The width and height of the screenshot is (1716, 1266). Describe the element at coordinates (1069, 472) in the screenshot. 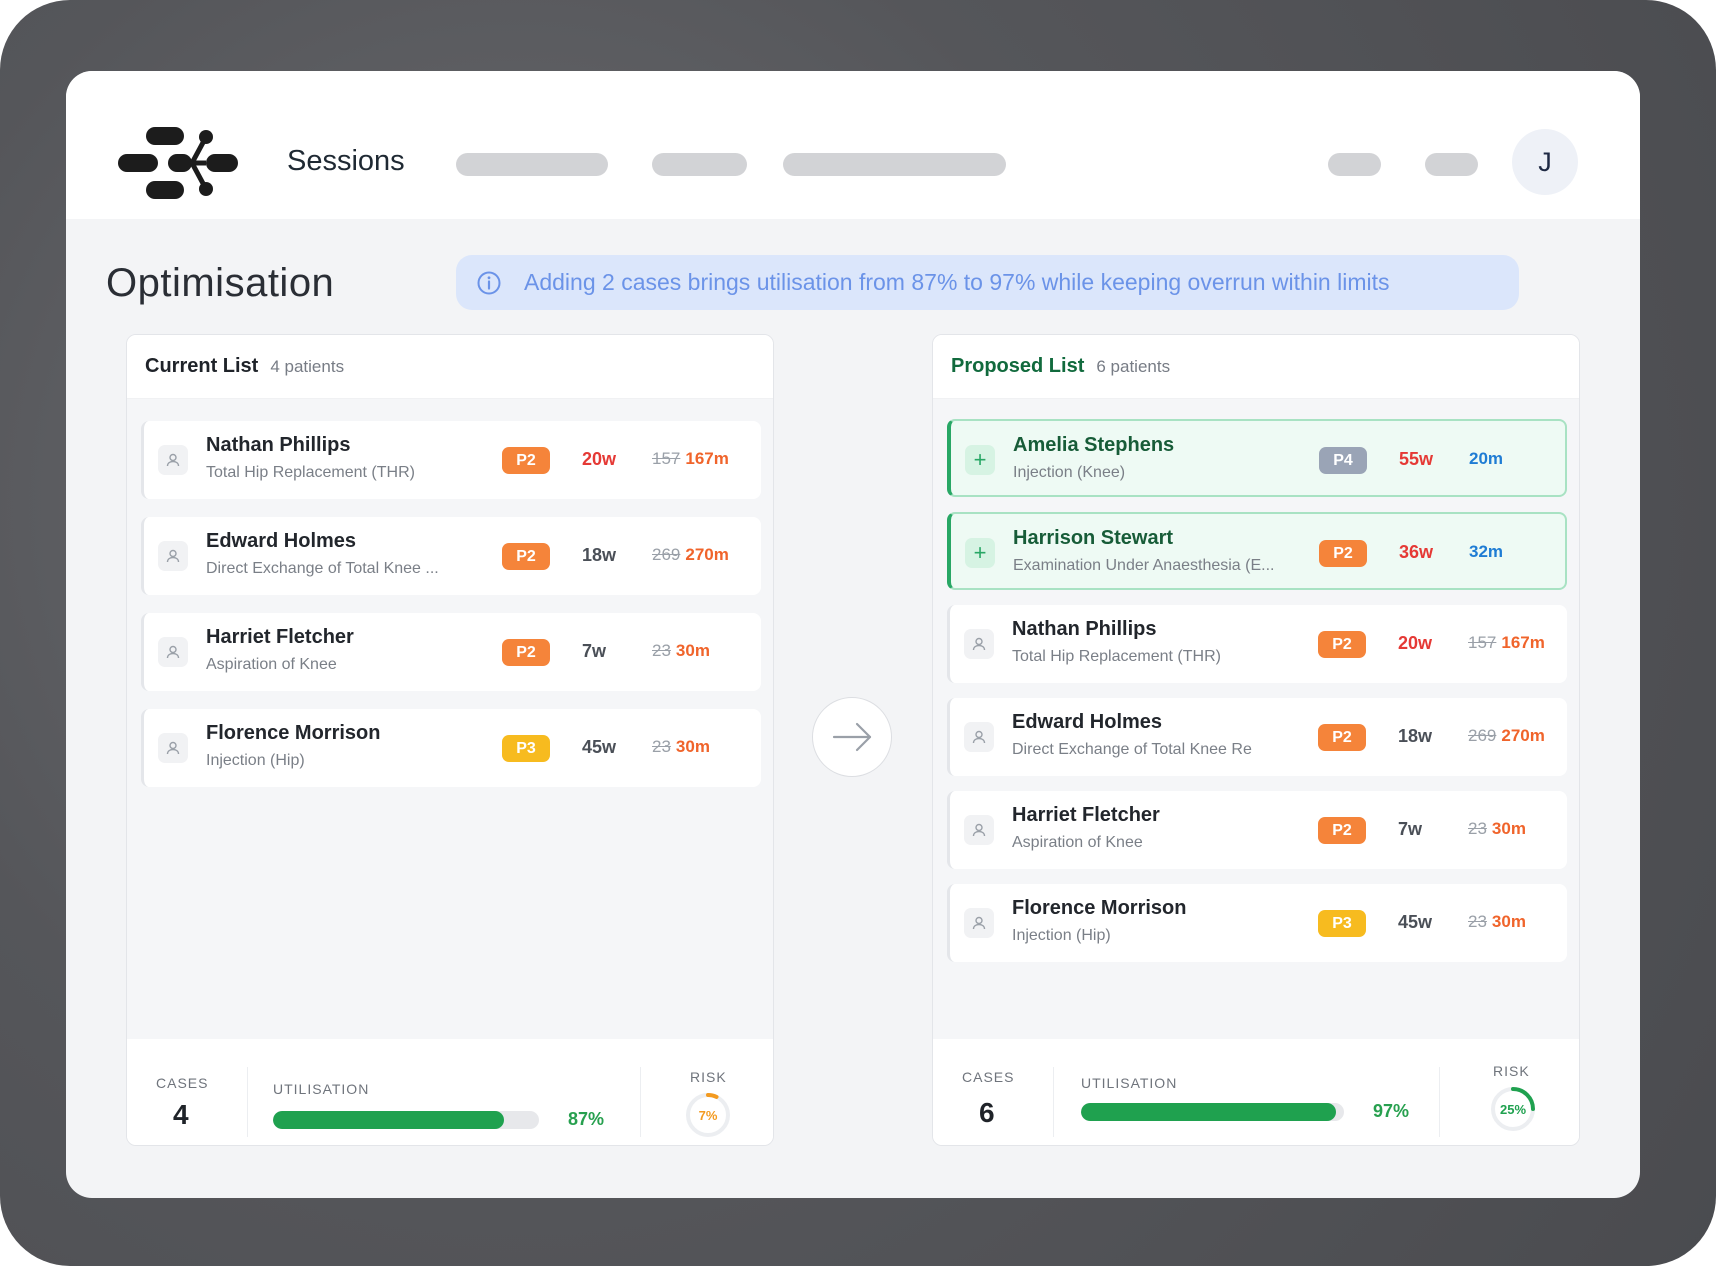

I see `procedure-name: Injection (Knee)` at that location.